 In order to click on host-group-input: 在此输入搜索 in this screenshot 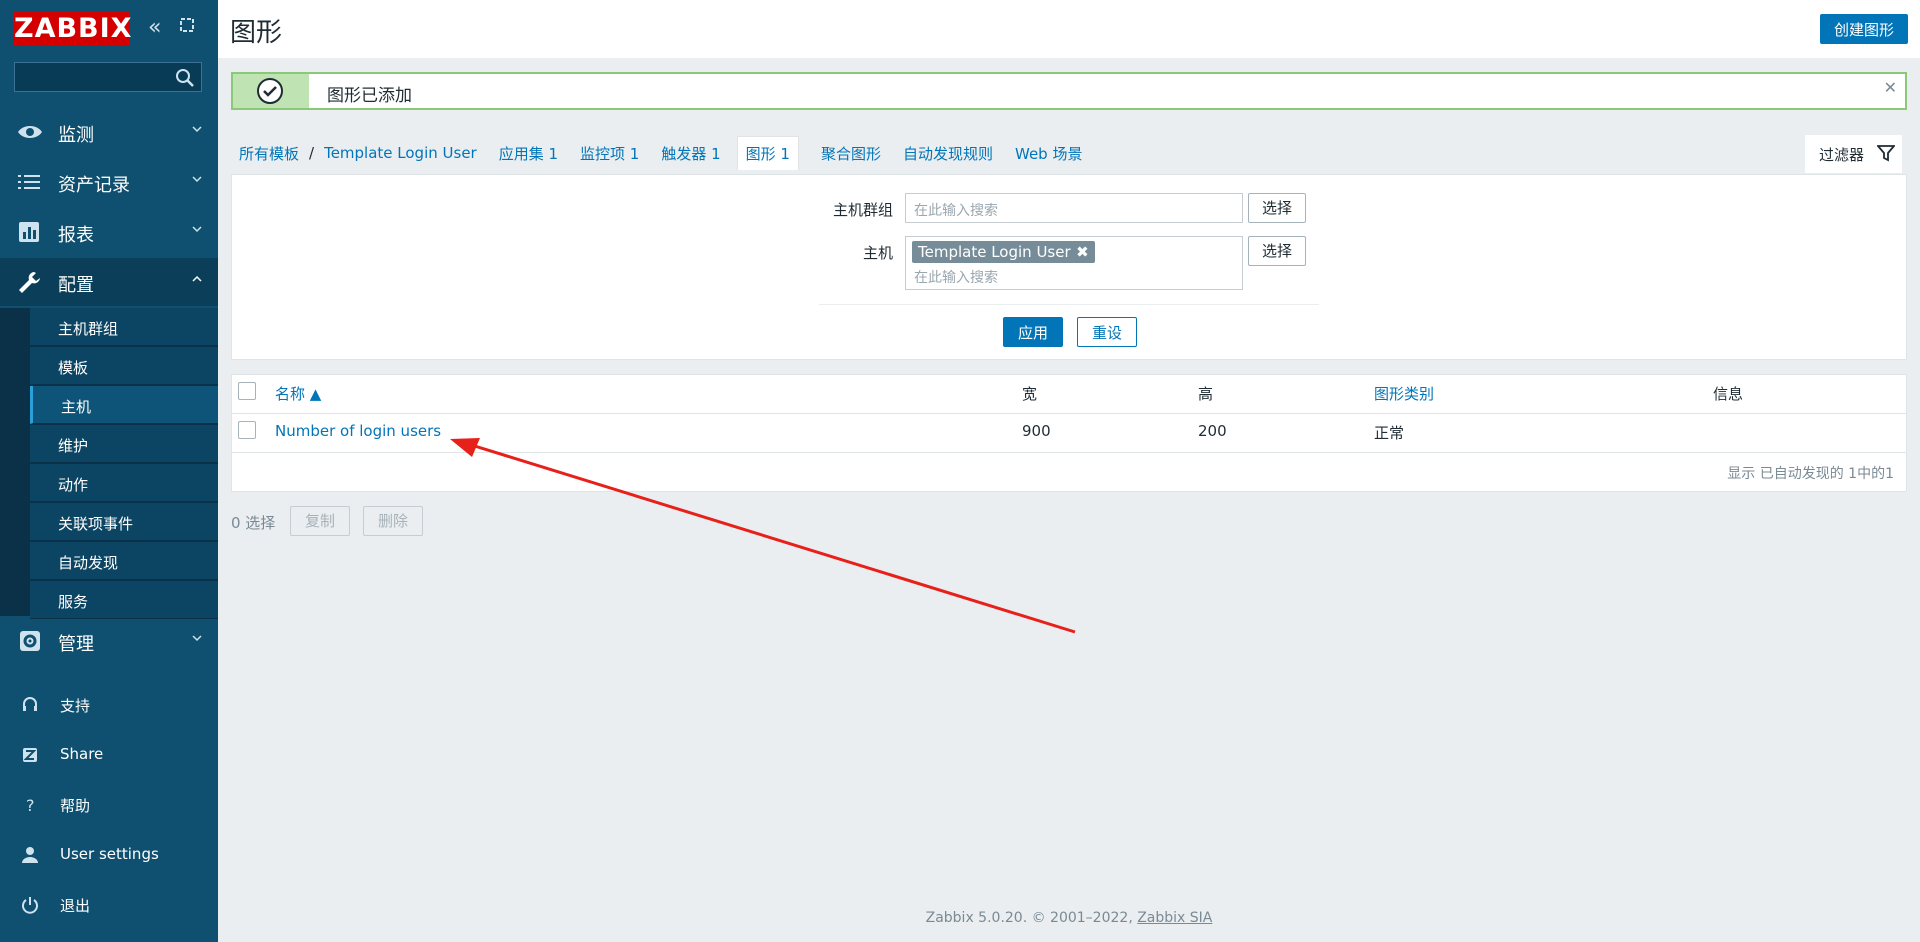, I will do `click(1074, 208)`.